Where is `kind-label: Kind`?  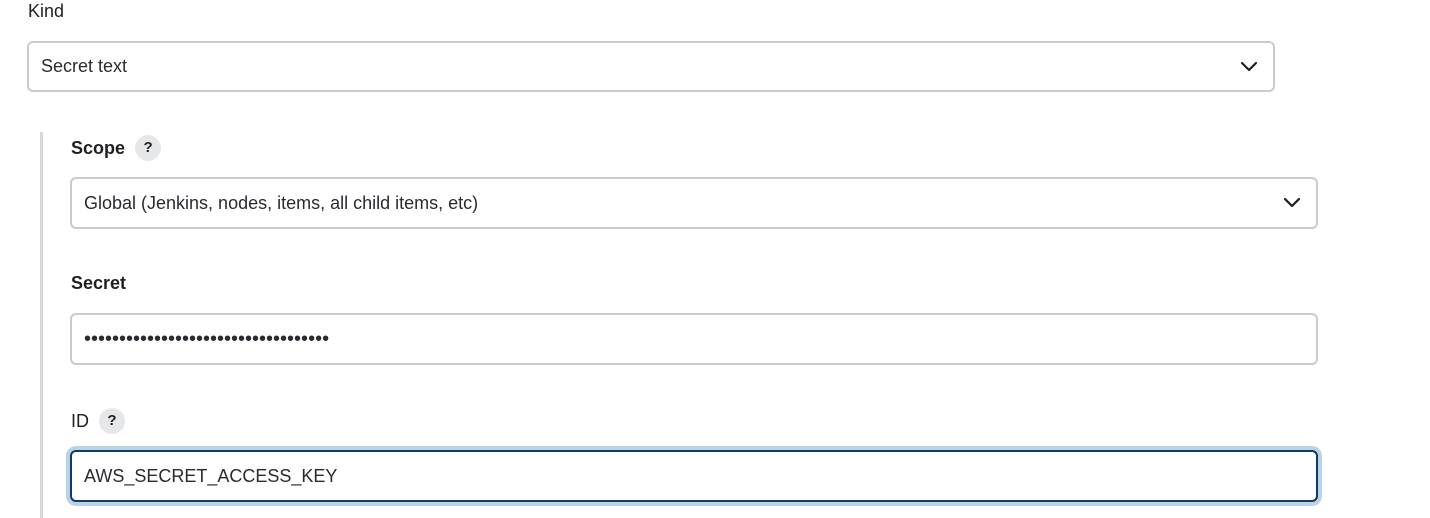 kind-label: Kind is located at coordinates (46, 11).